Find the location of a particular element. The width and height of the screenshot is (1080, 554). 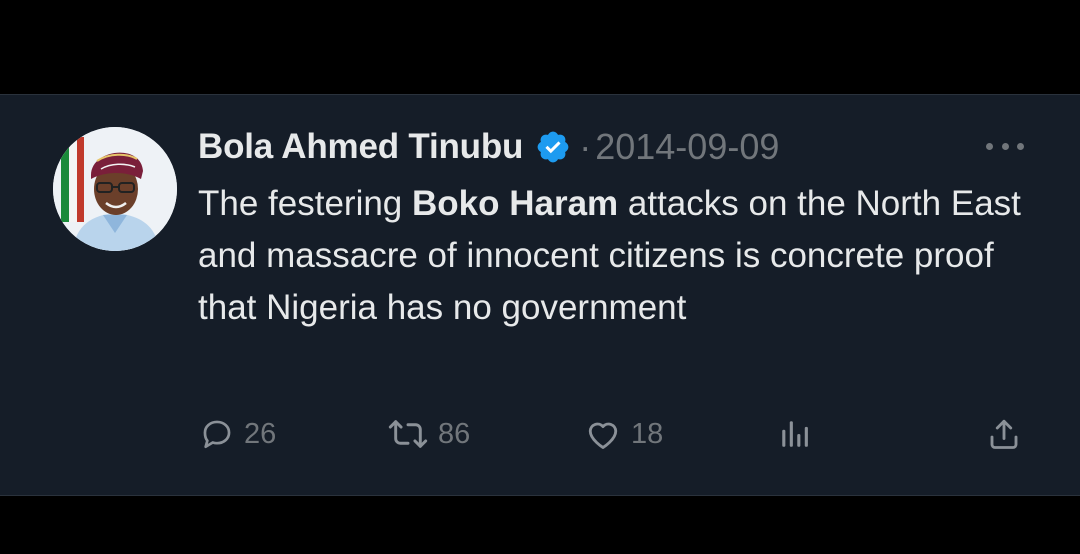

verified-badge-icon is located at coordinates (553, 147).